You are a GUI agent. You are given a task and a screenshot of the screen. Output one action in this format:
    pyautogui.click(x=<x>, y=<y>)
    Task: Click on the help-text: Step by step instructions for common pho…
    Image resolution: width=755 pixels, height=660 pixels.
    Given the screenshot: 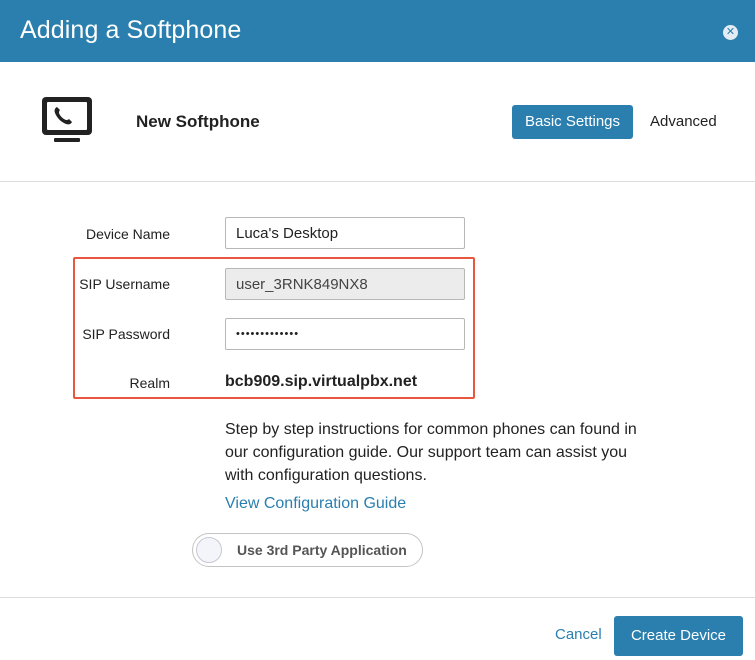 What is the action you would take?
    pyautogui.click(x=431, y=452)
    